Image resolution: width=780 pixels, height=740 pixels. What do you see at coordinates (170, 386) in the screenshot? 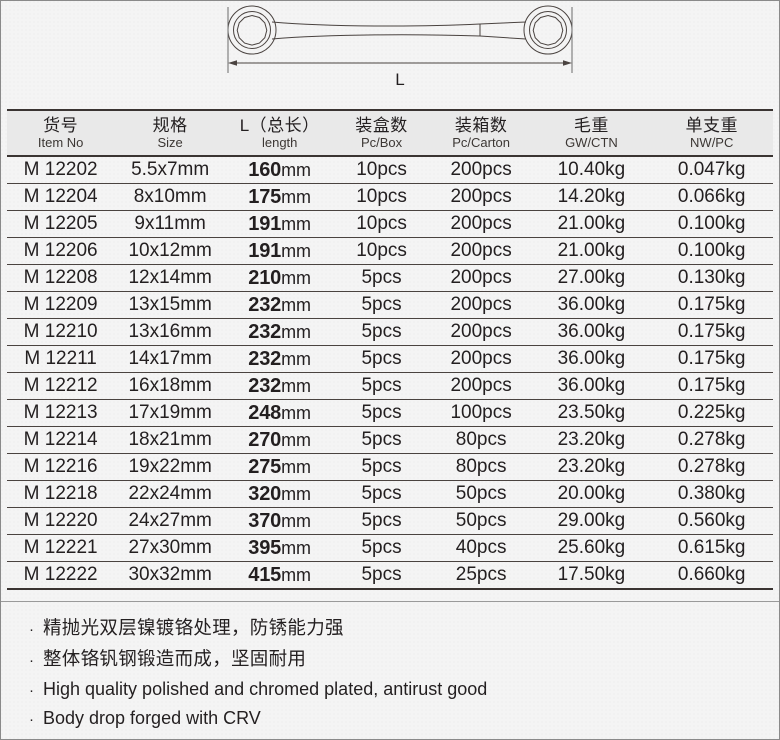
I see `cell-size: 16x18mm` at bounding box center [170, 386].